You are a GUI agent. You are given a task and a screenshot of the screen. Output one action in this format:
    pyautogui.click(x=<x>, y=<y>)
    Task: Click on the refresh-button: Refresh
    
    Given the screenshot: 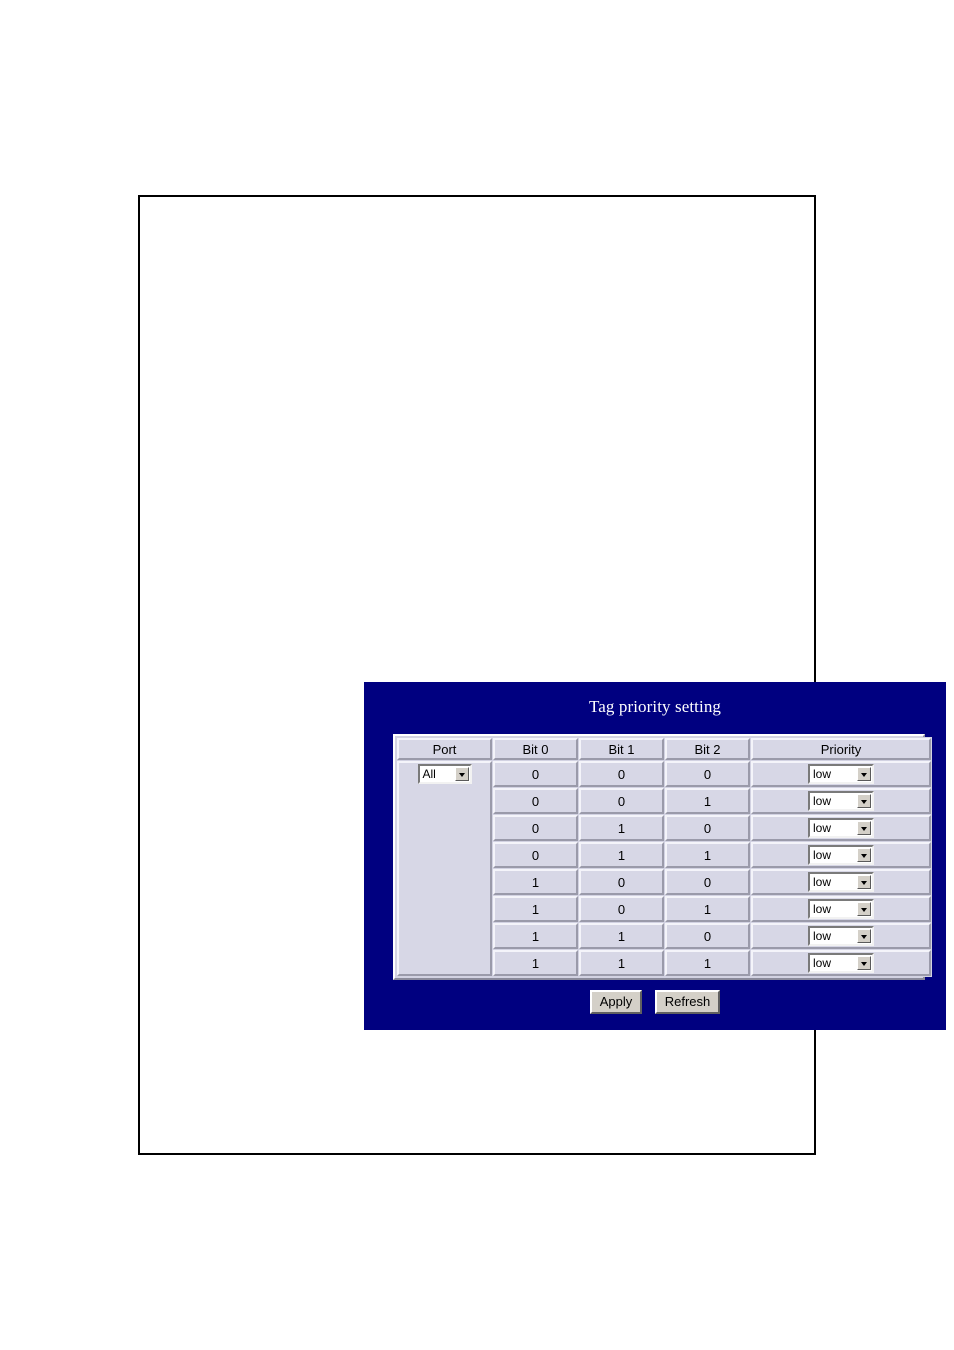 What is the action you would take?
    pyautogui.click(x=687, y=1002)
    